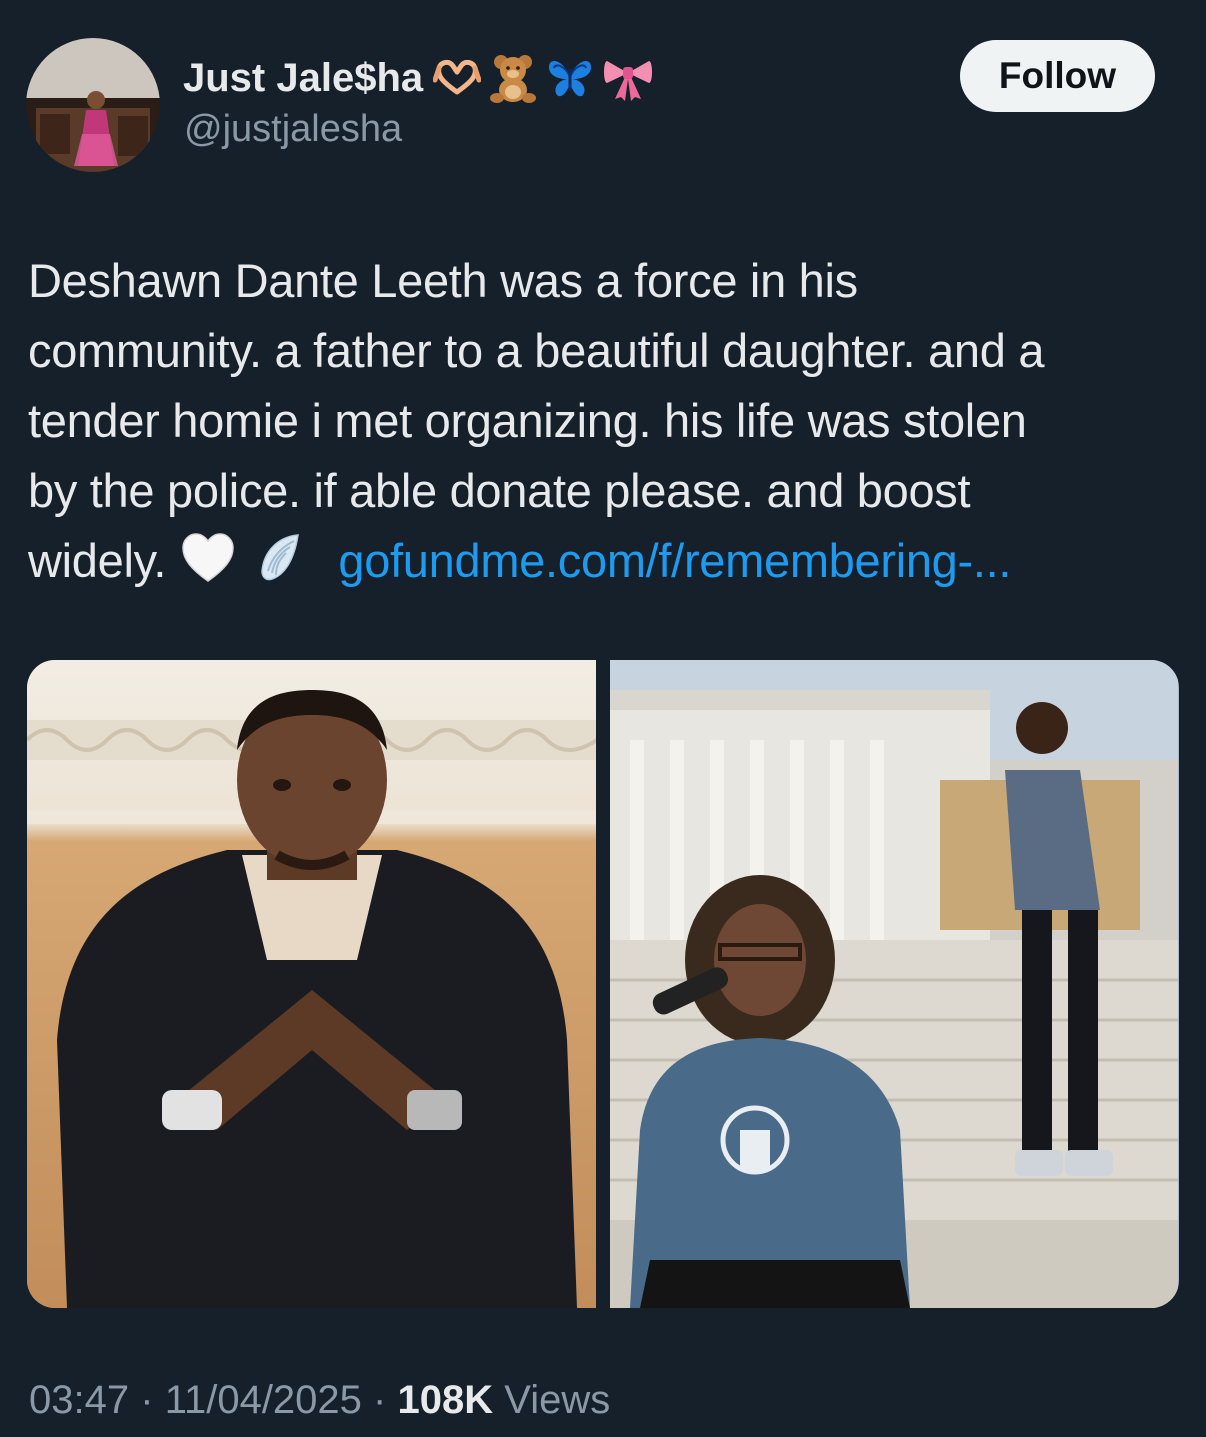 The height and width of the screenshot is (1437, 1206). What do you see at coordinates (557, 1400) in the screenshot?
I see `views-label: Views` at bounding box center [557, 1400].